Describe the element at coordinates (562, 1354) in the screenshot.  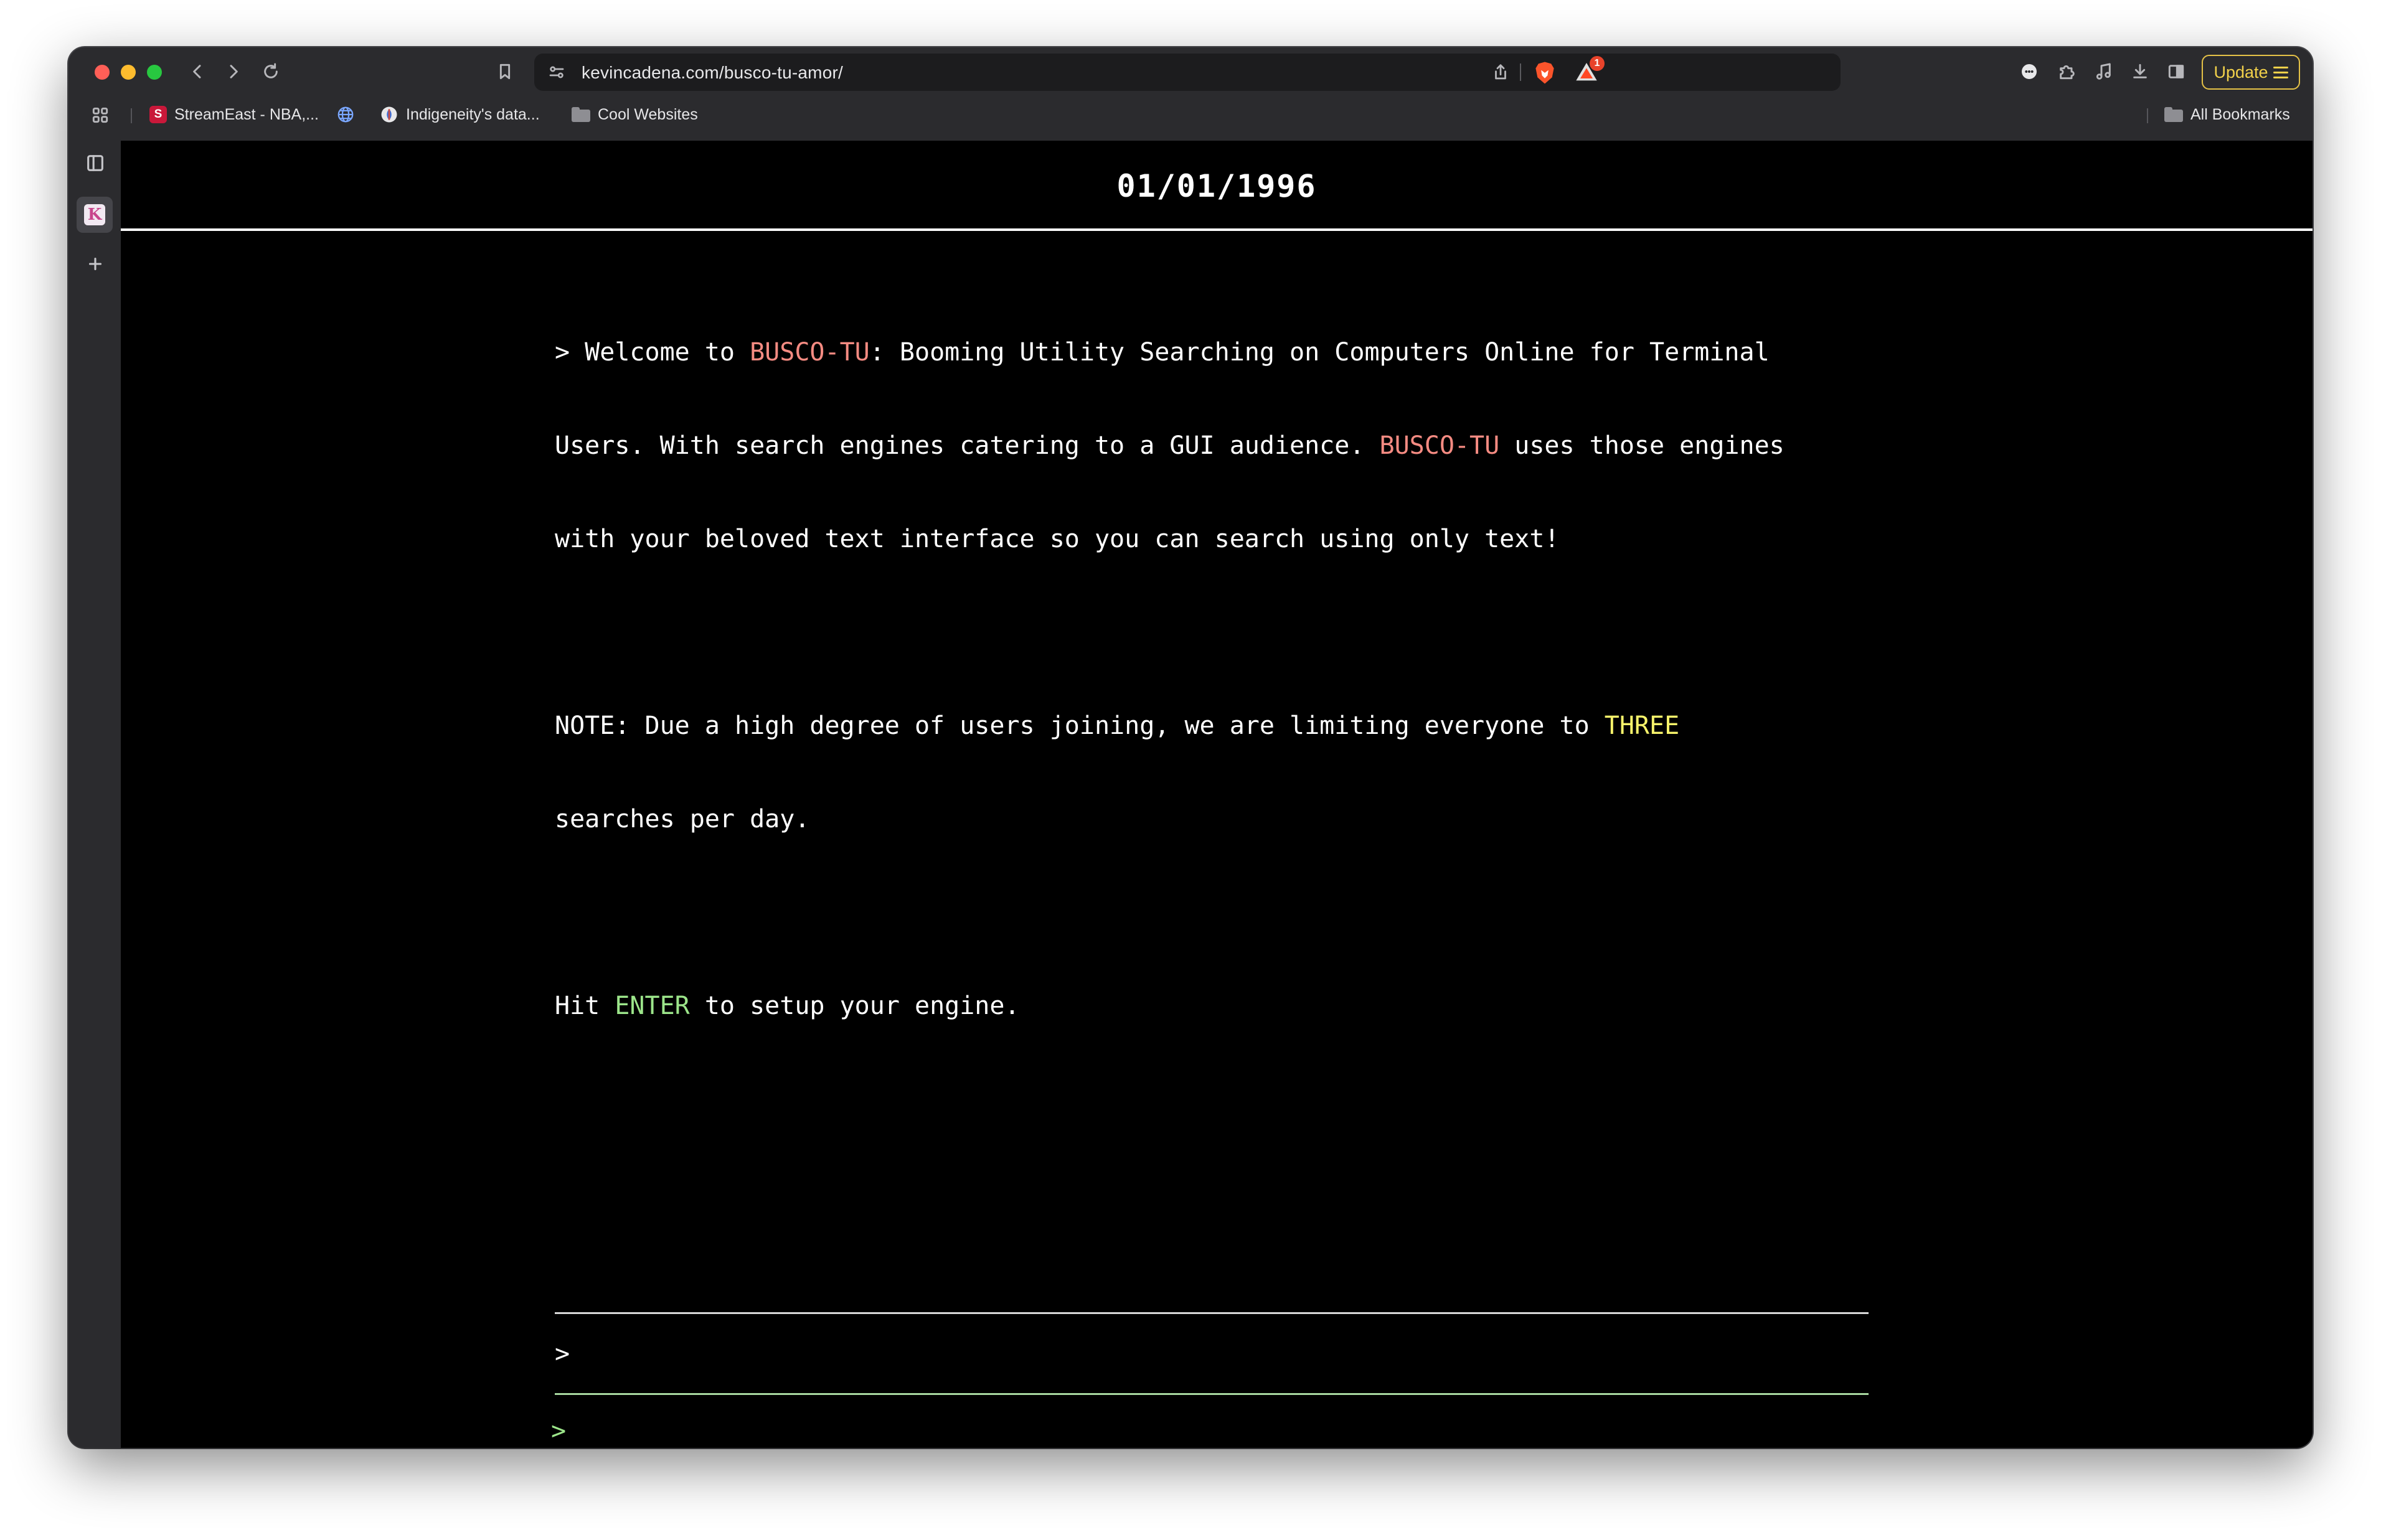
I see `output-prompt: >` at that location.